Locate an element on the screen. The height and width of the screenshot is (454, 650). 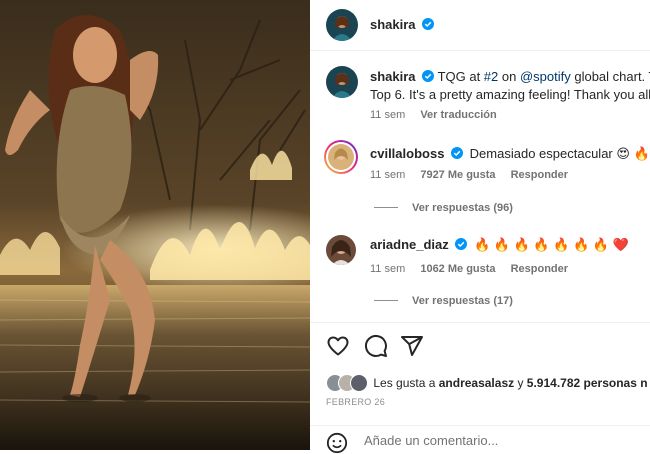
caption-text: TQG at is located at coordinates (460, 76).